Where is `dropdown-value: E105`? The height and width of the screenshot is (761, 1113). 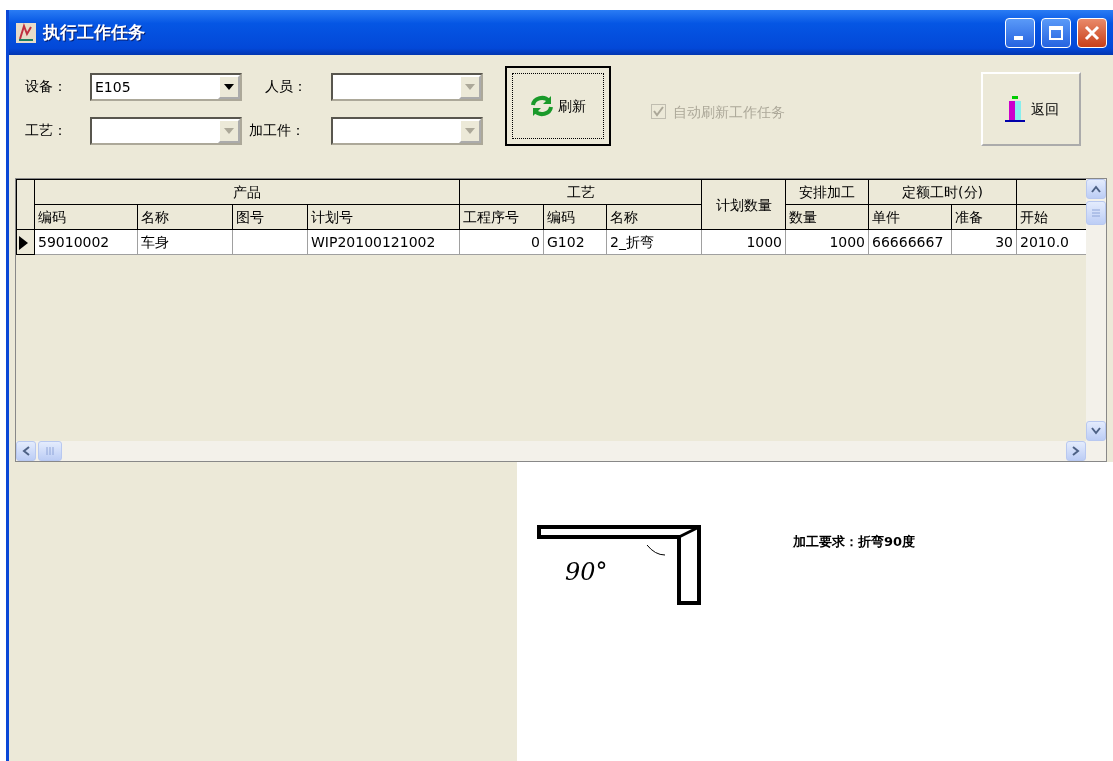
dropdown-value: E105 is located at coordinates (113, 87).